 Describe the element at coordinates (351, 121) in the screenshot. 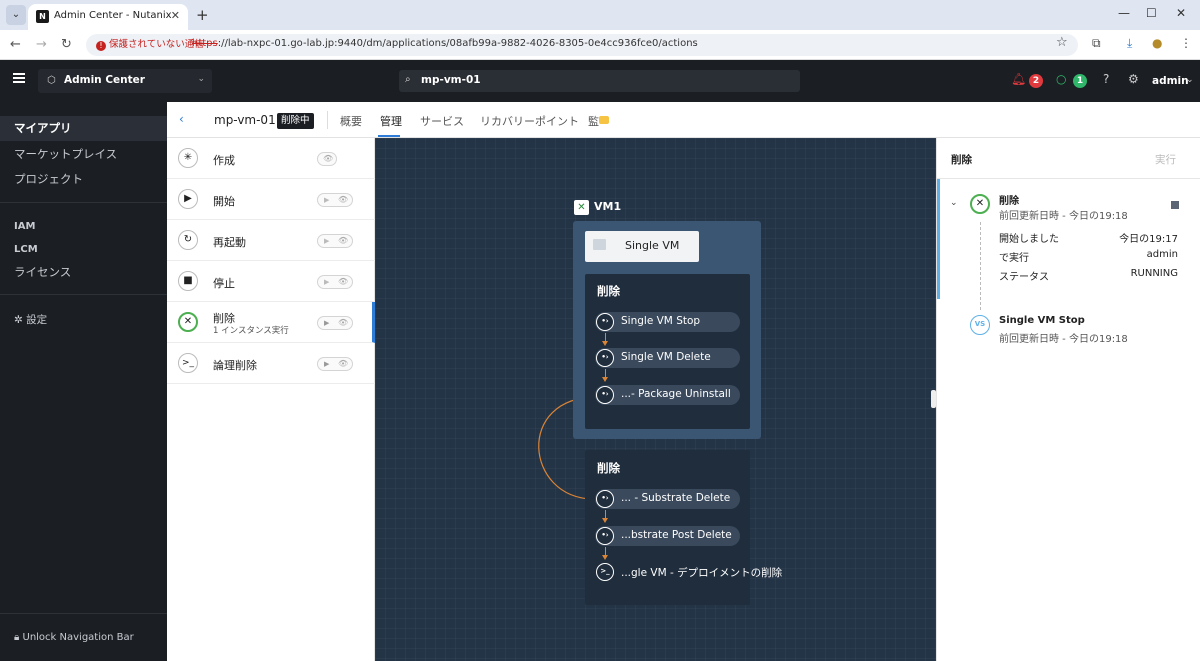

I see `tab-overview: 概要` at that location.